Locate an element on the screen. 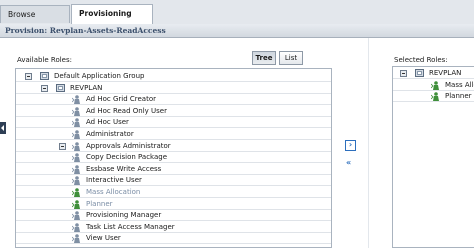 This screenshot has height=248, width=474. selected-roles-tree: REVPLAN Mass Allo Planner is located at coordinates (433, 157).